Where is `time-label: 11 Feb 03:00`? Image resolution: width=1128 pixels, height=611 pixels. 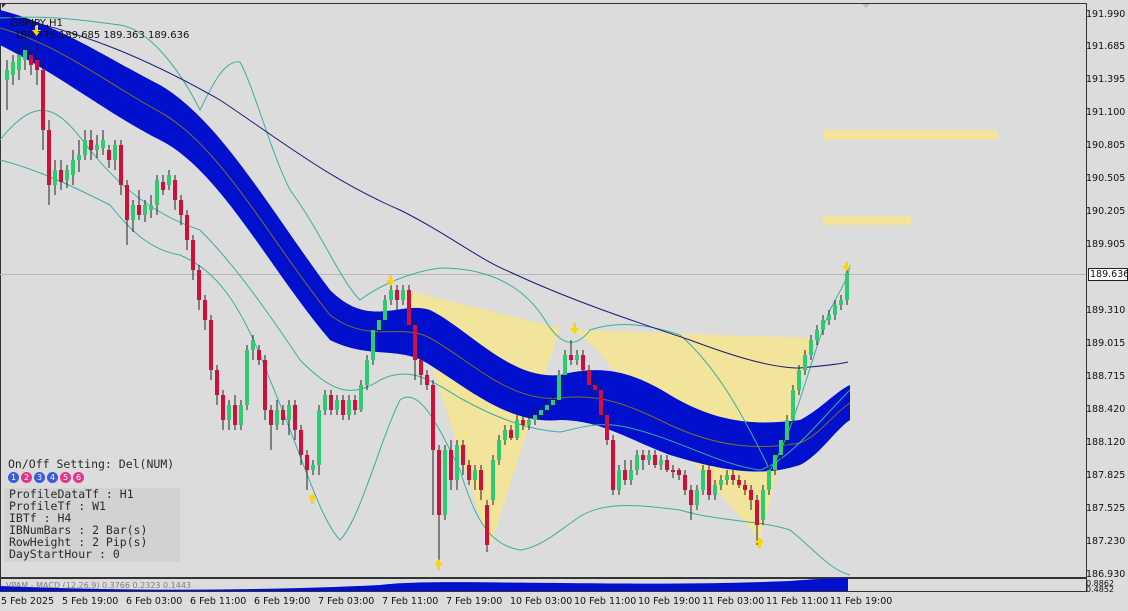
time-label: 11 Feb 03:00 is located at coordinates (733, 601).